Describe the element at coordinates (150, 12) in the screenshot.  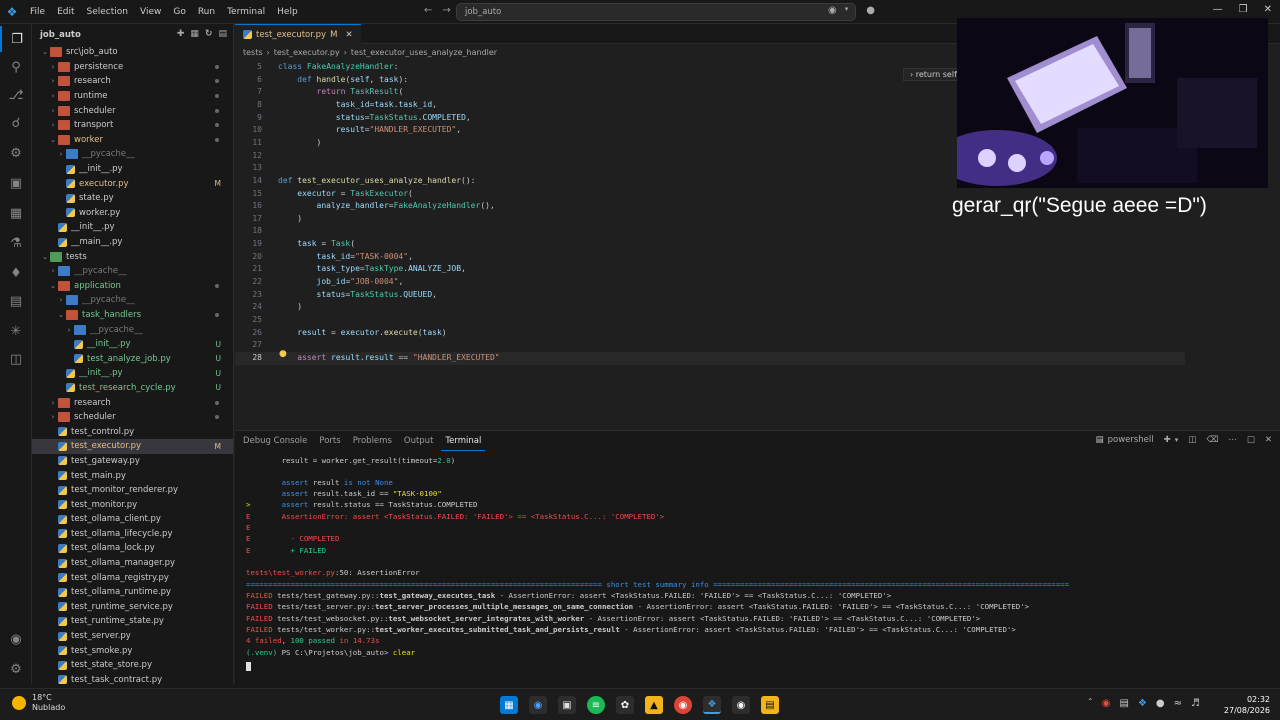
I see `menu-view: View` at that location.